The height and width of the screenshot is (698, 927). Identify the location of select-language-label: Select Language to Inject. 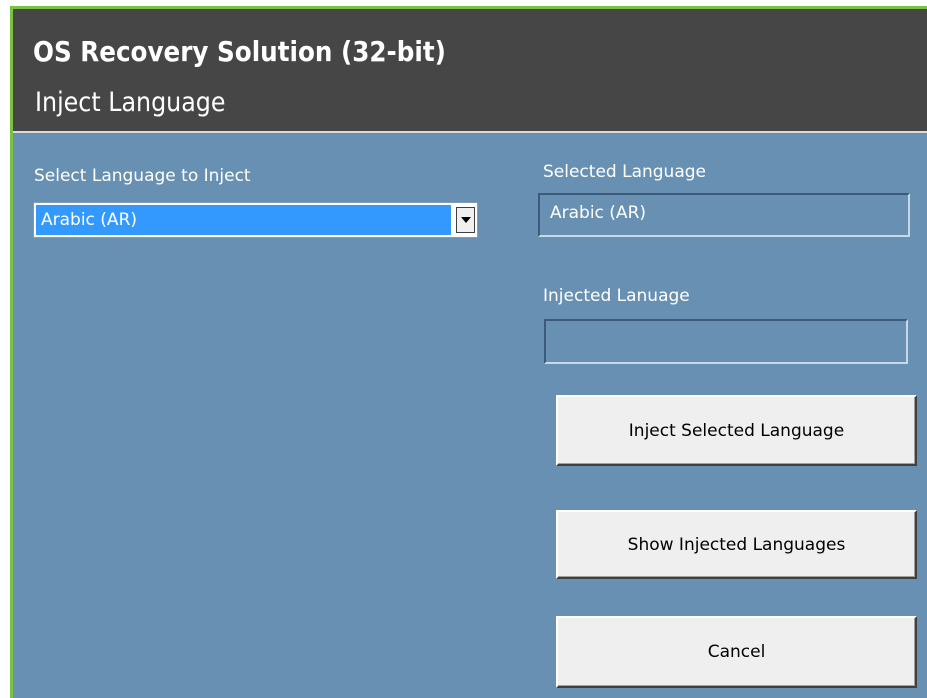
(142, 176).